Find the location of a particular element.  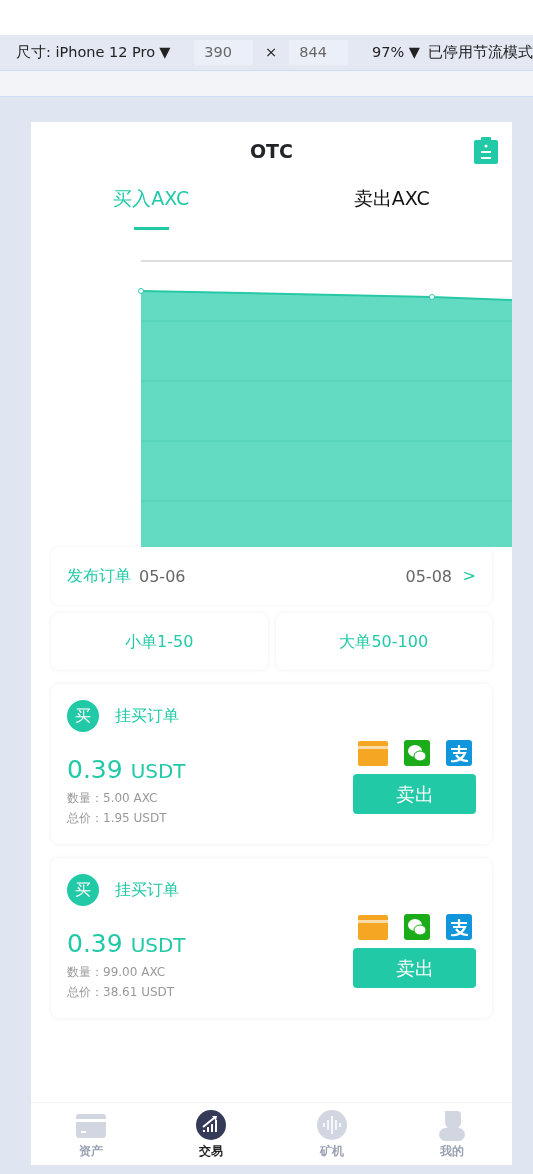

quantity-text: 数量：99.00 AXC is located at coordinates (117, 972).